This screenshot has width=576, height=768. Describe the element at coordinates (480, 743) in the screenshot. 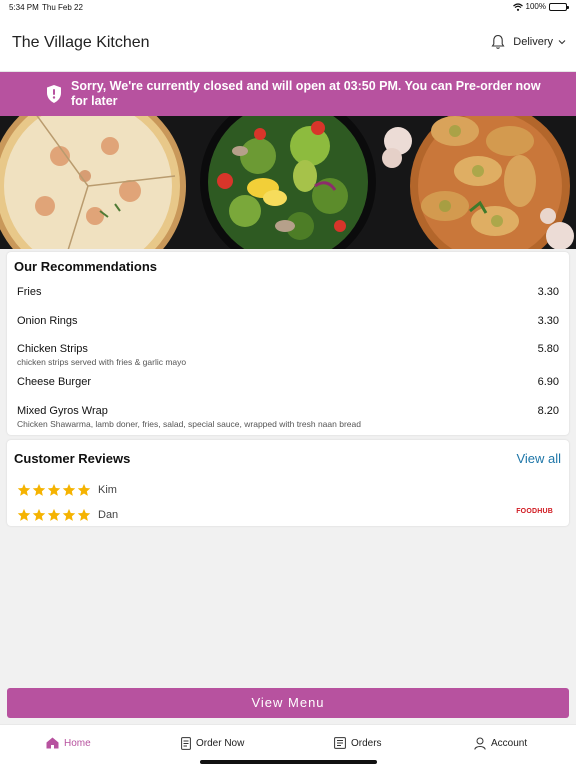

I see `user-icon` at that location.